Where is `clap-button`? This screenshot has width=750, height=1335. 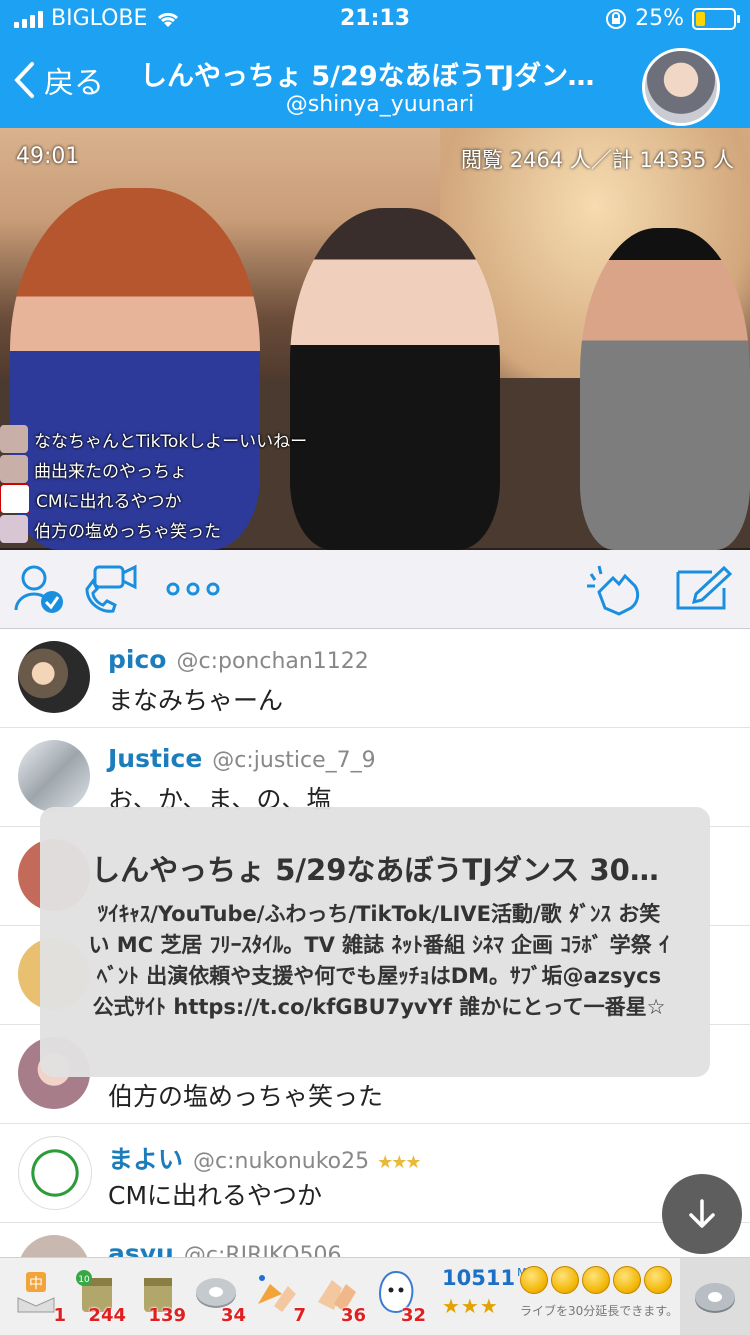
clap-button is located at coordinates (617, 589).